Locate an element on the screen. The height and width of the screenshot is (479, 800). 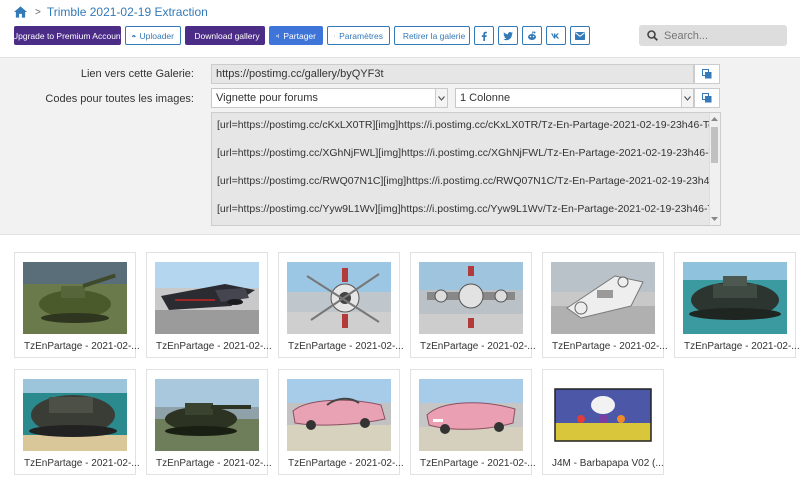
remove-gallery-label: Retirer la galerie is located at coordinates (434, 35).